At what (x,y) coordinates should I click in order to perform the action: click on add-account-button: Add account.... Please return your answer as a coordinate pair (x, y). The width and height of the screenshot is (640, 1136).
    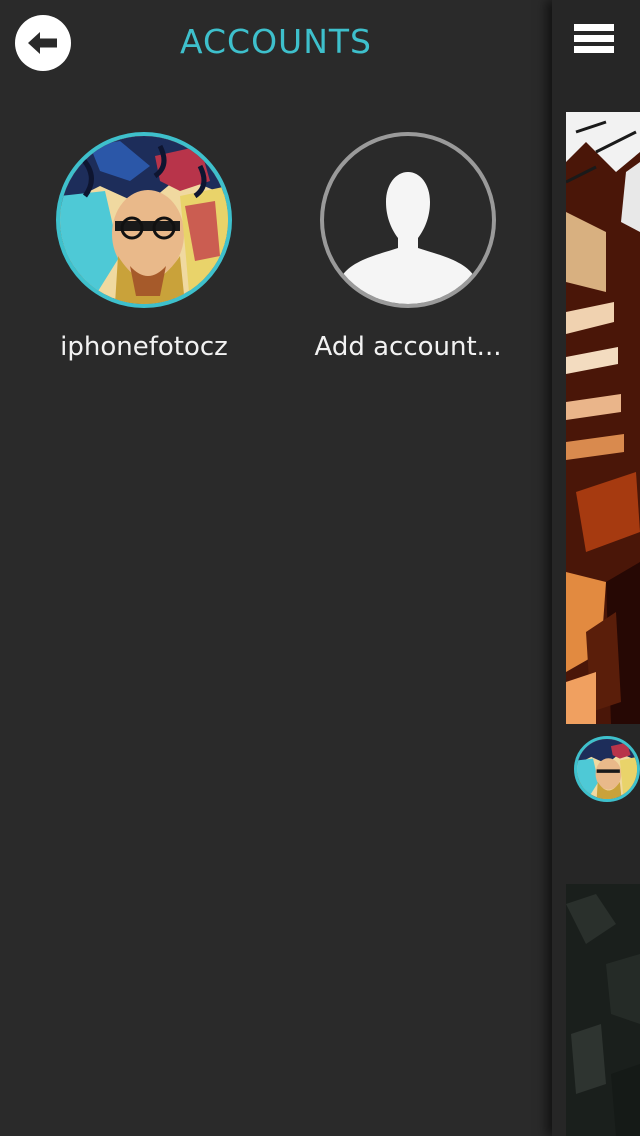
    Looking at the image, I should click on (408, 247).